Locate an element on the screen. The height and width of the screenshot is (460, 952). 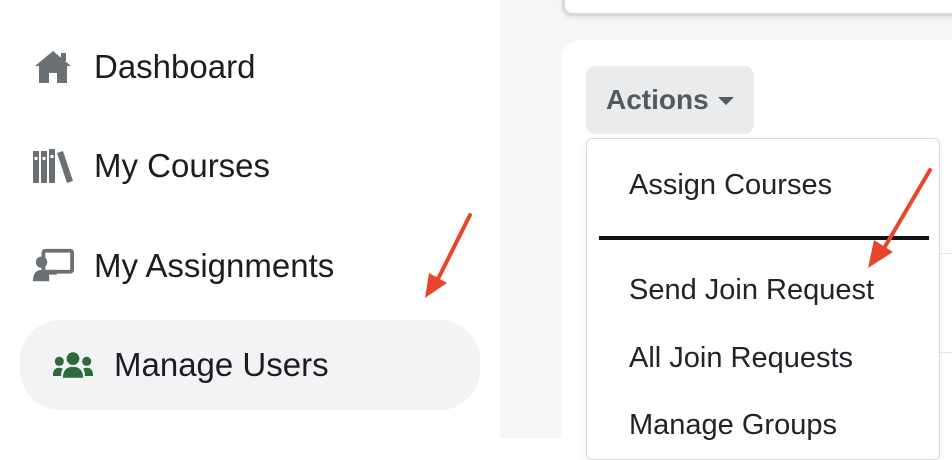
sidebar-item-my-assignments: My Assignments is located at coordinates (250, 266).